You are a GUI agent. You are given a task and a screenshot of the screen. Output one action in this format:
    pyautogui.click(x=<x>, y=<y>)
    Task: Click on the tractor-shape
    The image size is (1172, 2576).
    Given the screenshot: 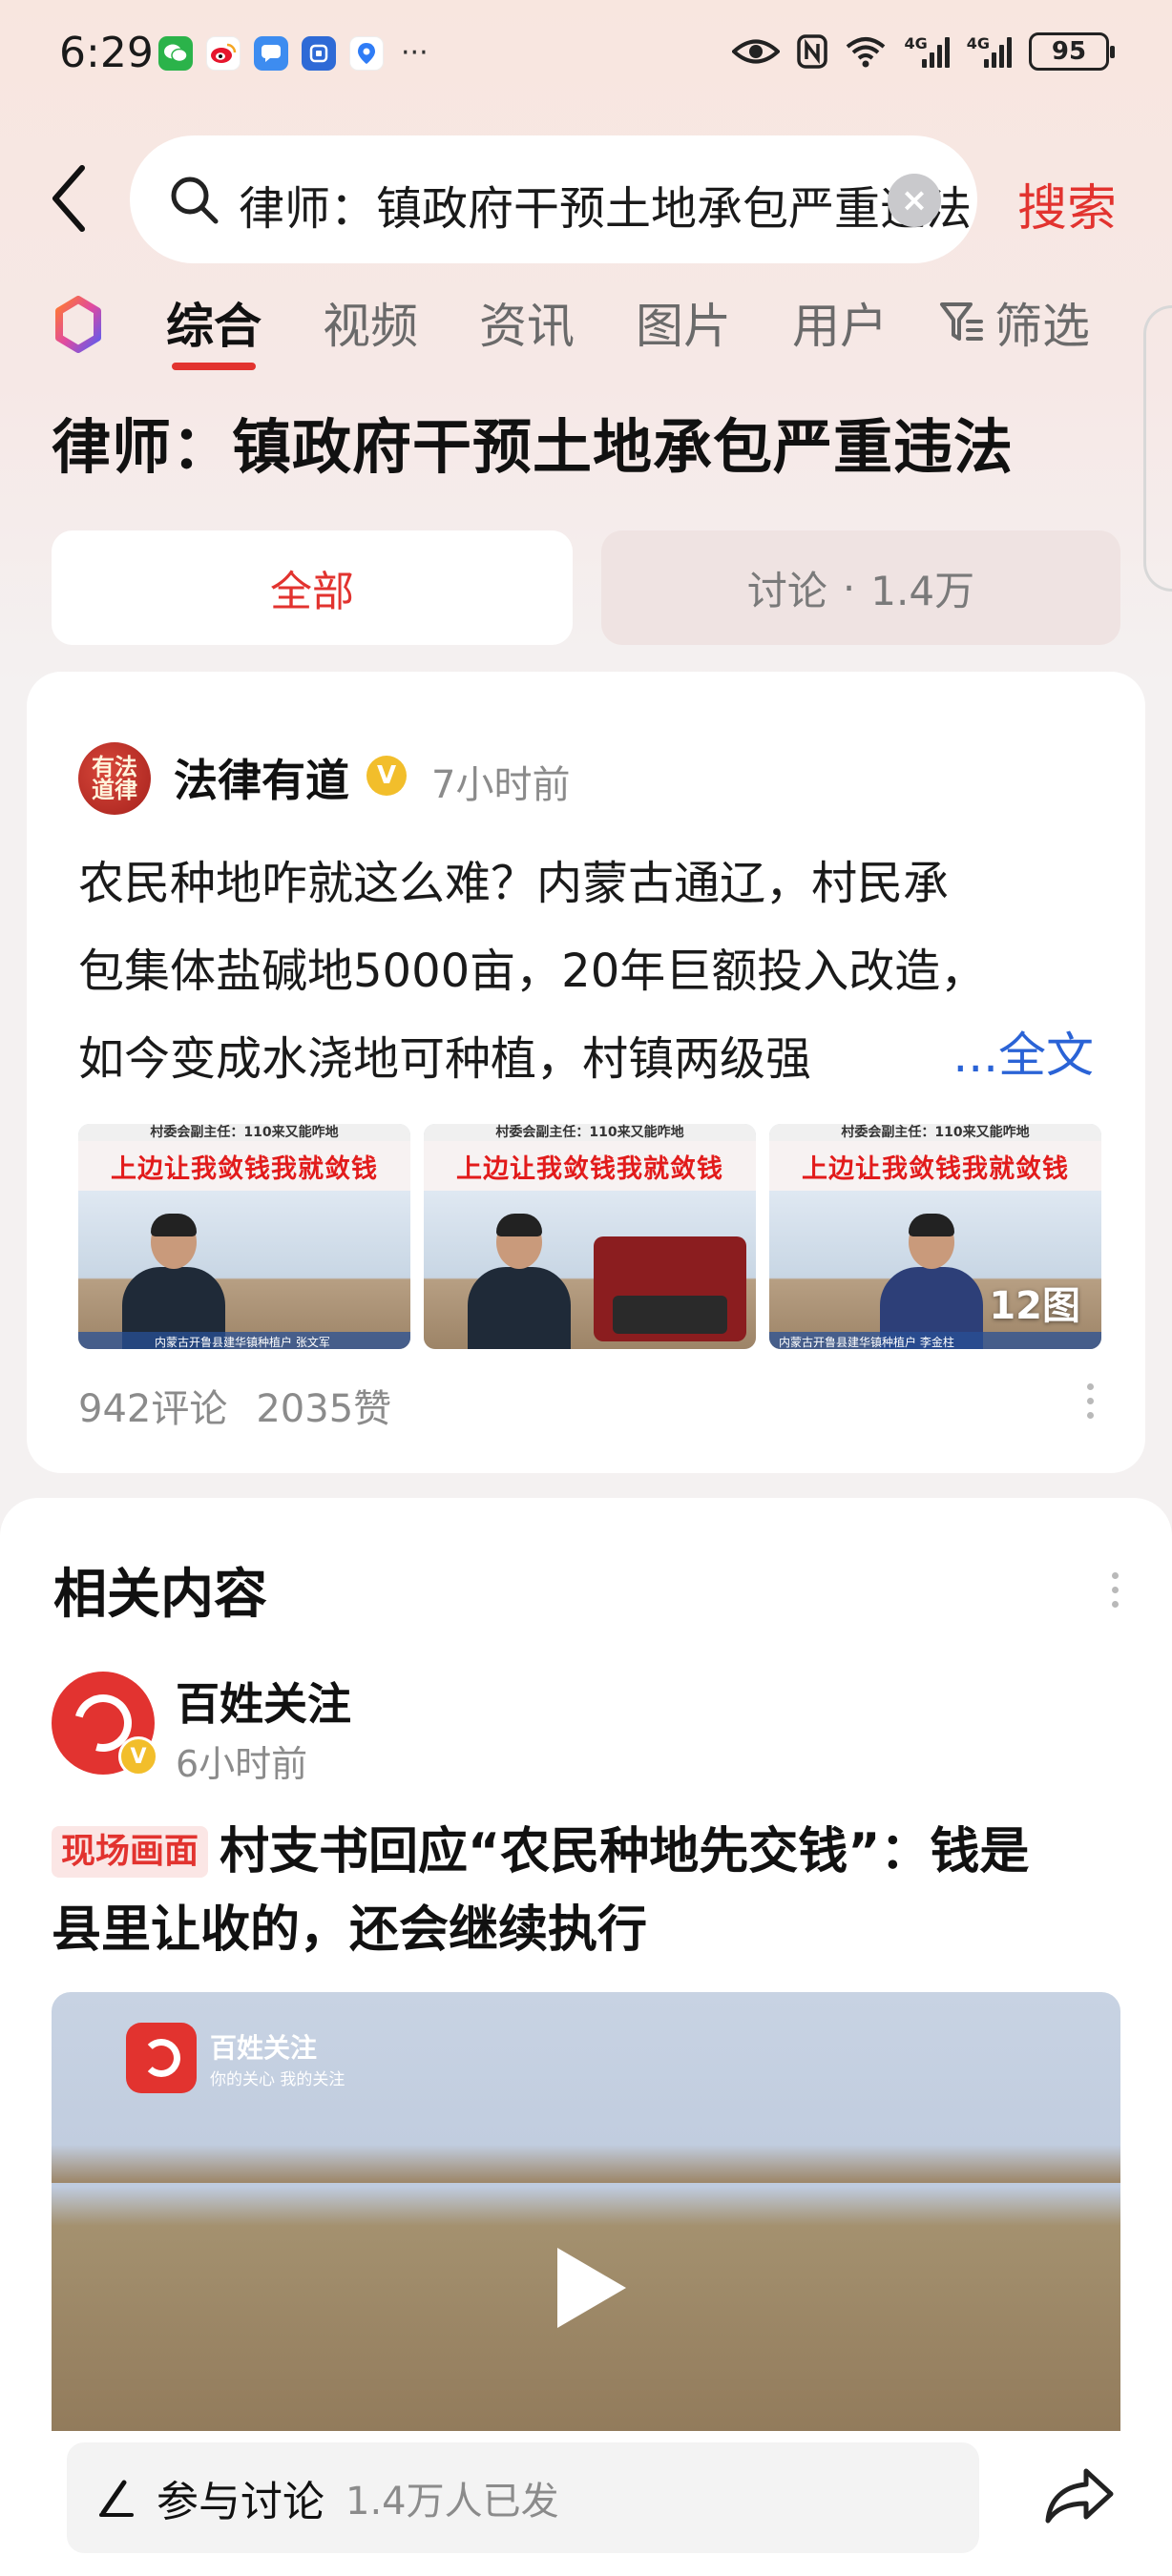 What is the action you would take?
    pyautogui.click(x=670, y=1288)
    